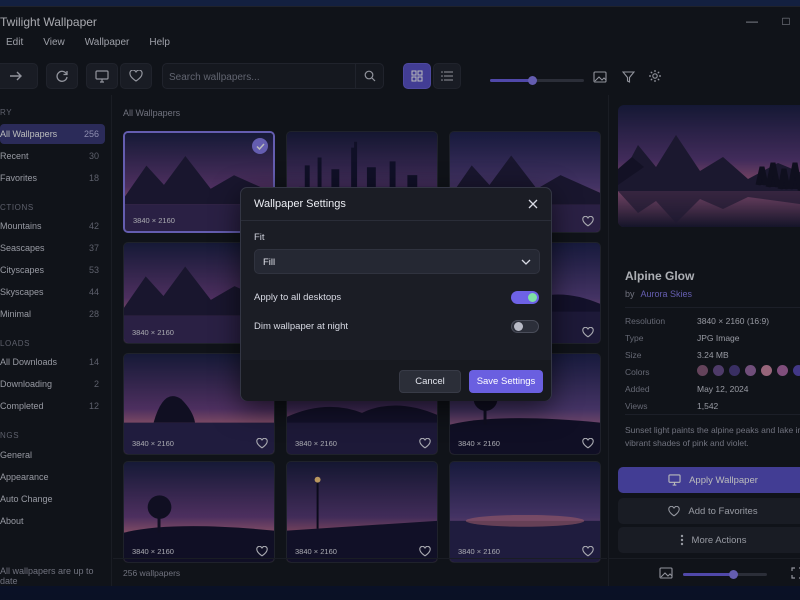  What do you see at coordinates (526, 262) in the screenshot?
I see `chevron-down-icon` at bounding box center [526, 262].